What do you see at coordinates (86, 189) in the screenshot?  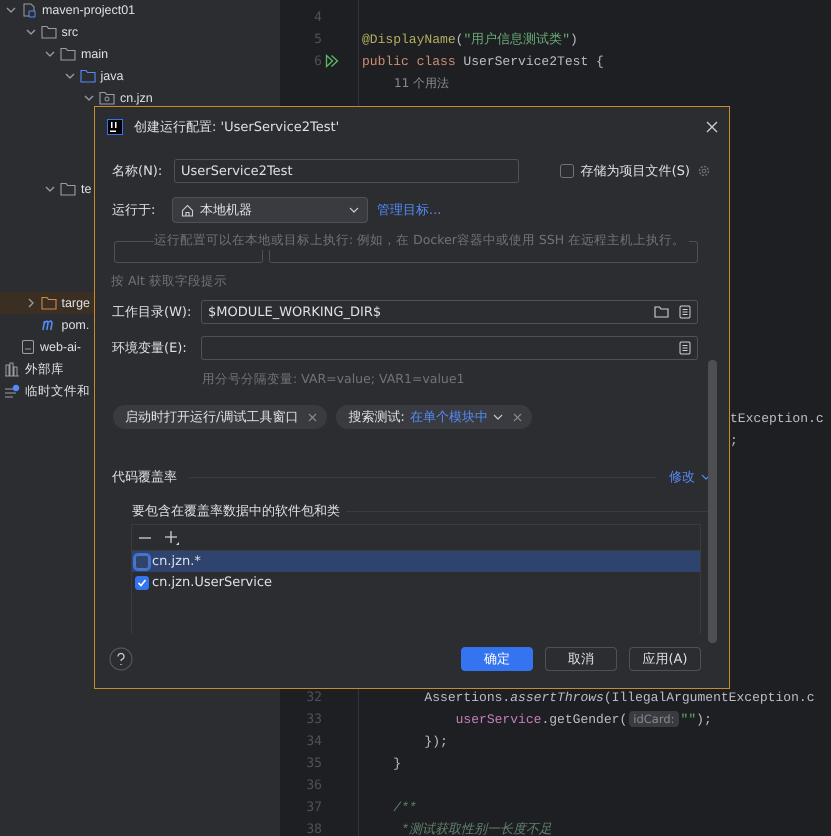 I see `tree-item-label: te` at bounding box center [86, 189].